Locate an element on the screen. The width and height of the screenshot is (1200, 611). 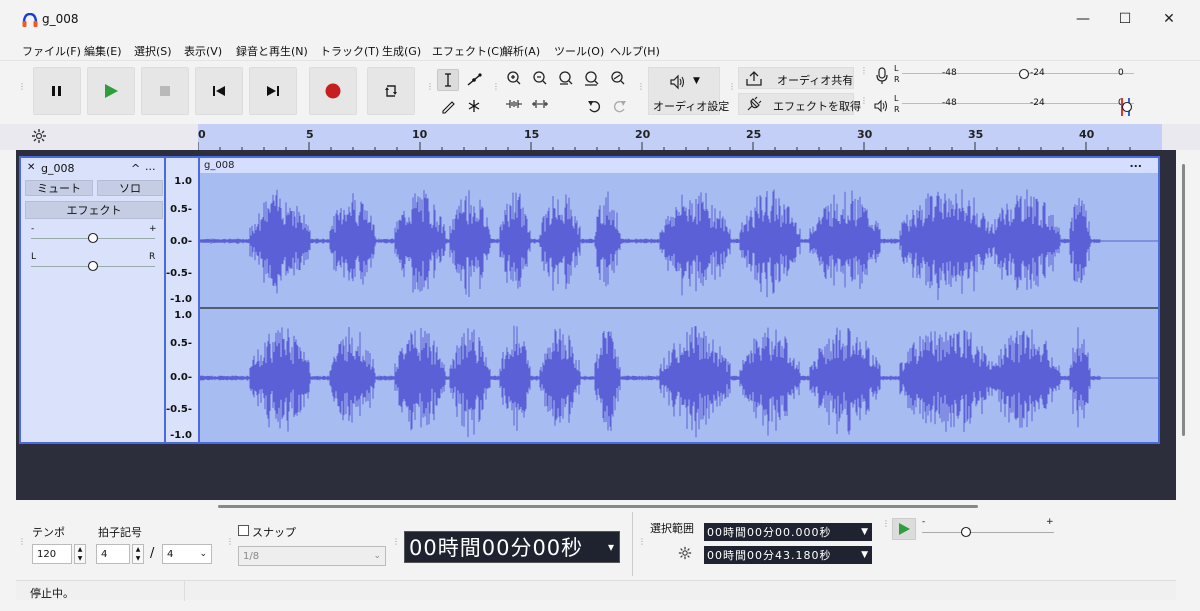
playback-meter-slider-thumb is located at coordinates (1127, 107).